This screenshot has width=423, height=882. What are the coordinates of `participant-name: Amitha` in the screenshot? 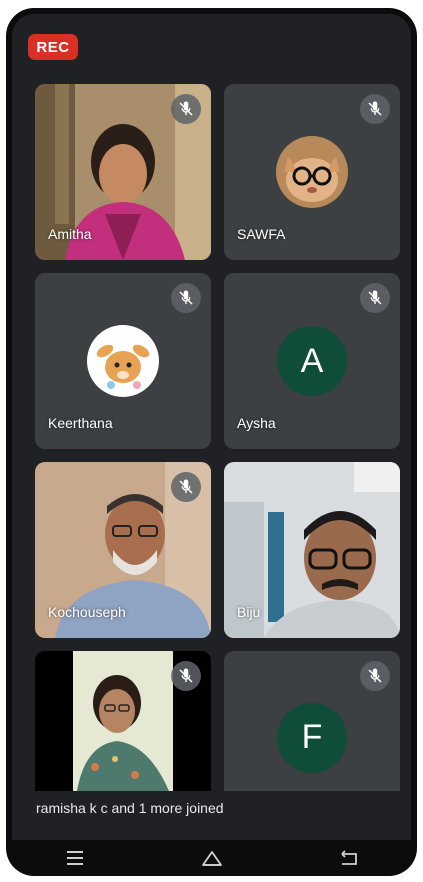 It's located at (70, 234).